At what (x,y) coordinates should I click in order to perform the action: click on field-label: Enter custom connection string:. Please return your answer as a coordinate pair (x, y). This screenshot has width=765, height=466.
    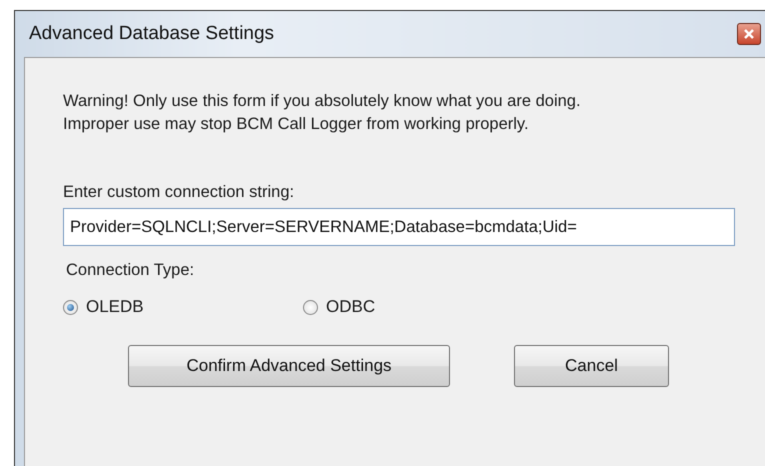
    Looking at the image, I should click on (179, 192).